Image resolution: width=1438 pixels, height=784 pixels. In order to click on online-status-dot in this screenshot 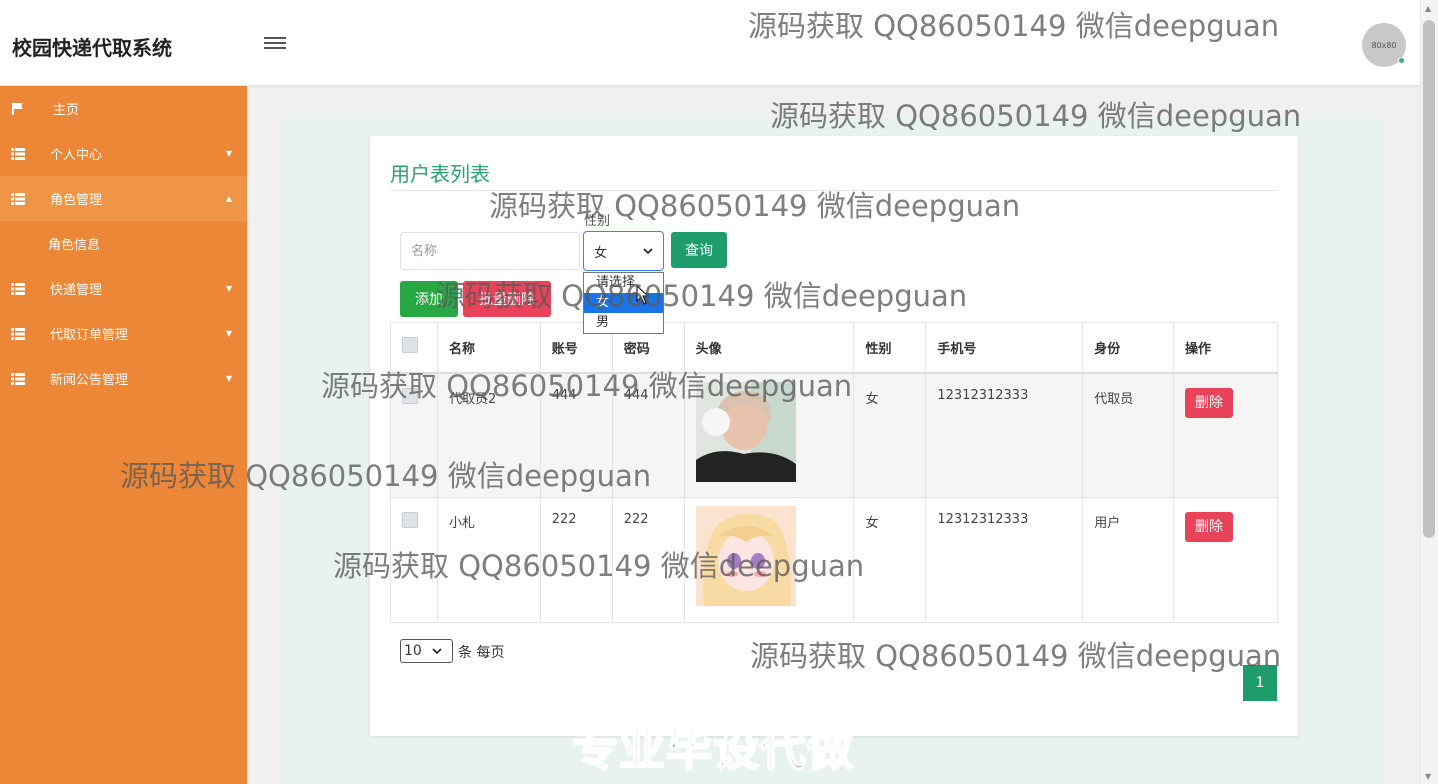, I will do `click(1401, 60)`.